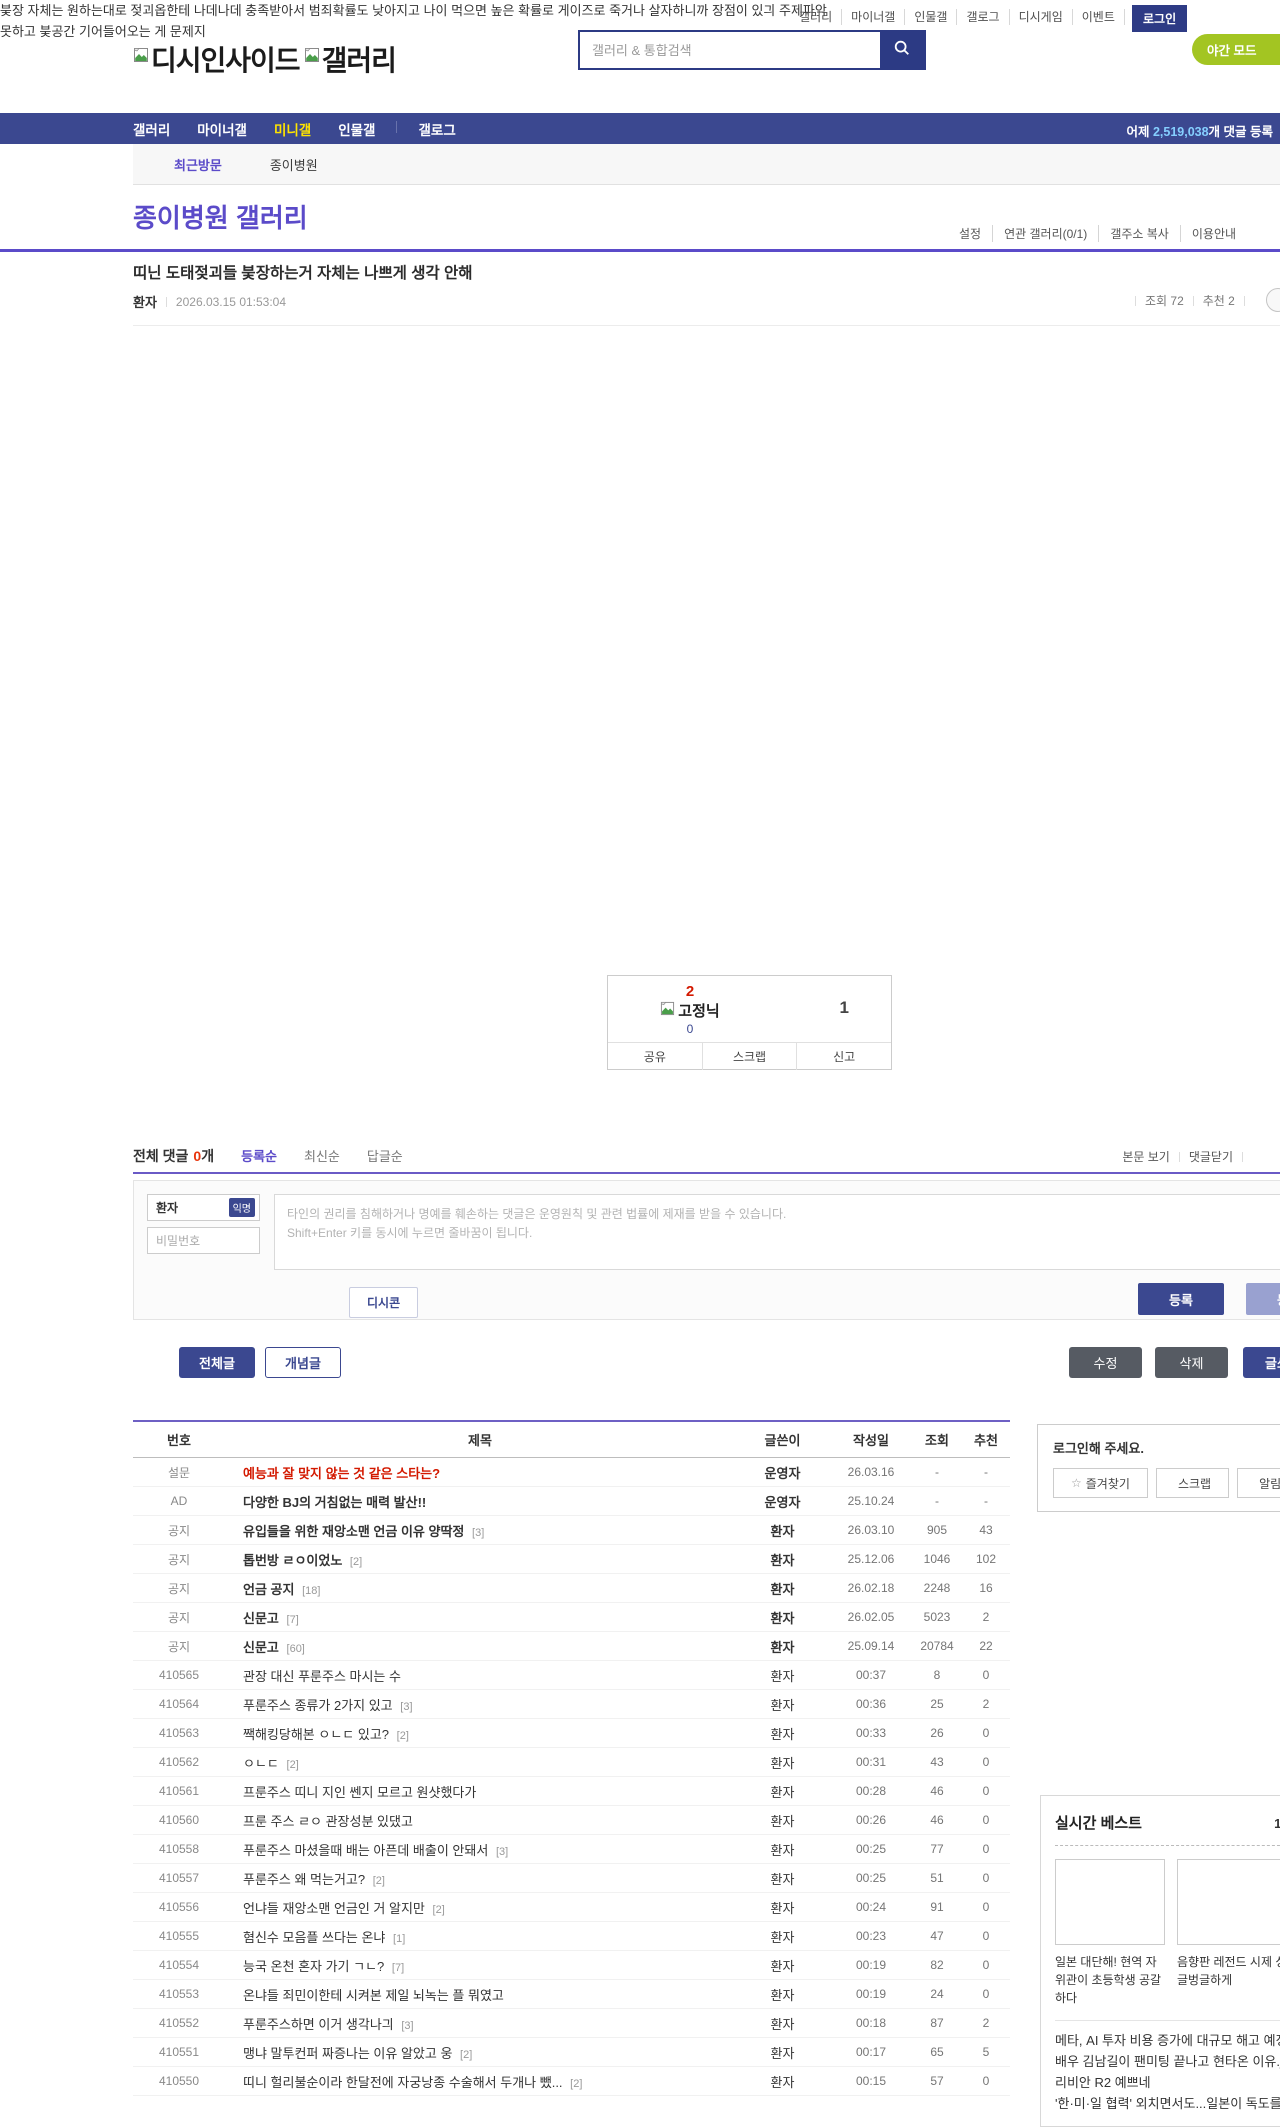 This screenshot has height=2127, width=1280. I want to click on table-row: 410565 관장 대신 푸룬주스 마시는 수 환자 00:37 8 0, so click(571, 1675).